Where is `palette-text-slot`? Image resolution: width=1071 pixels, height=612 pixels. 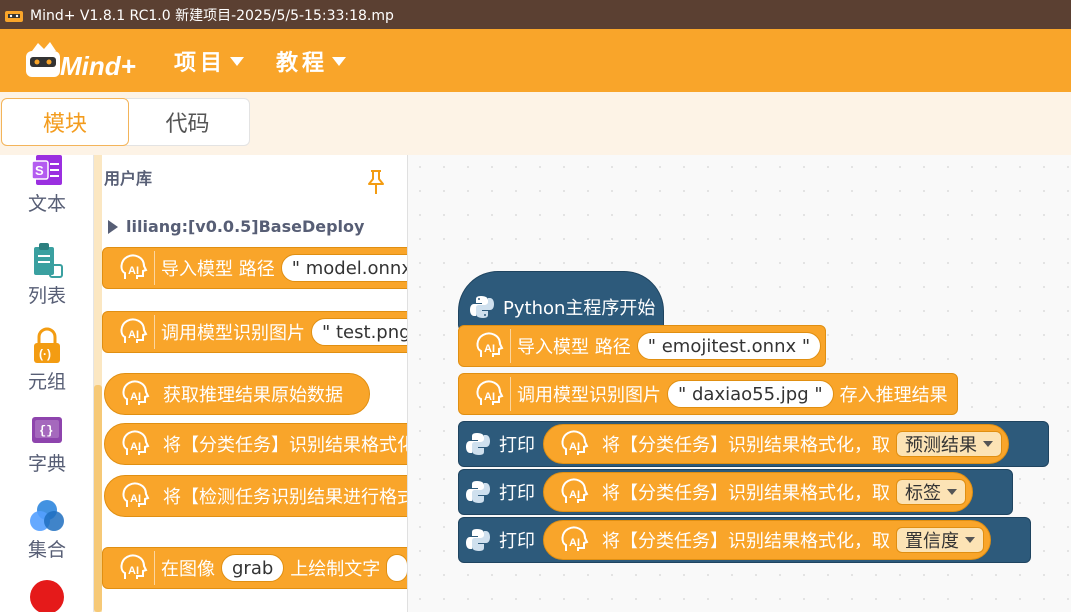
palette-text-slot is located at coordinates (396, 568).